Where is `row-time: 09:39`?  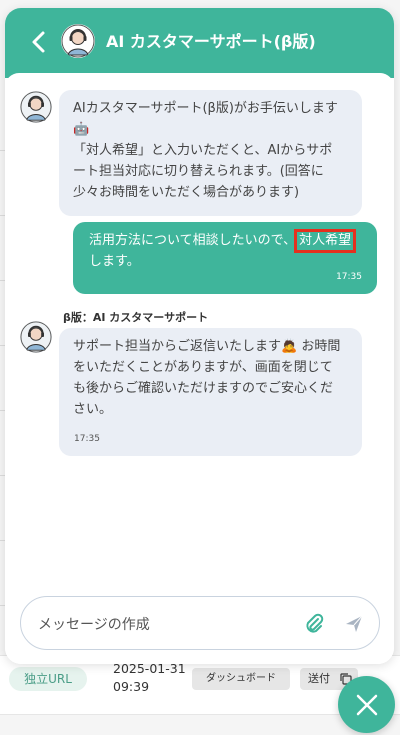
row-time: 09:39 is located at coordinates (131, 686).